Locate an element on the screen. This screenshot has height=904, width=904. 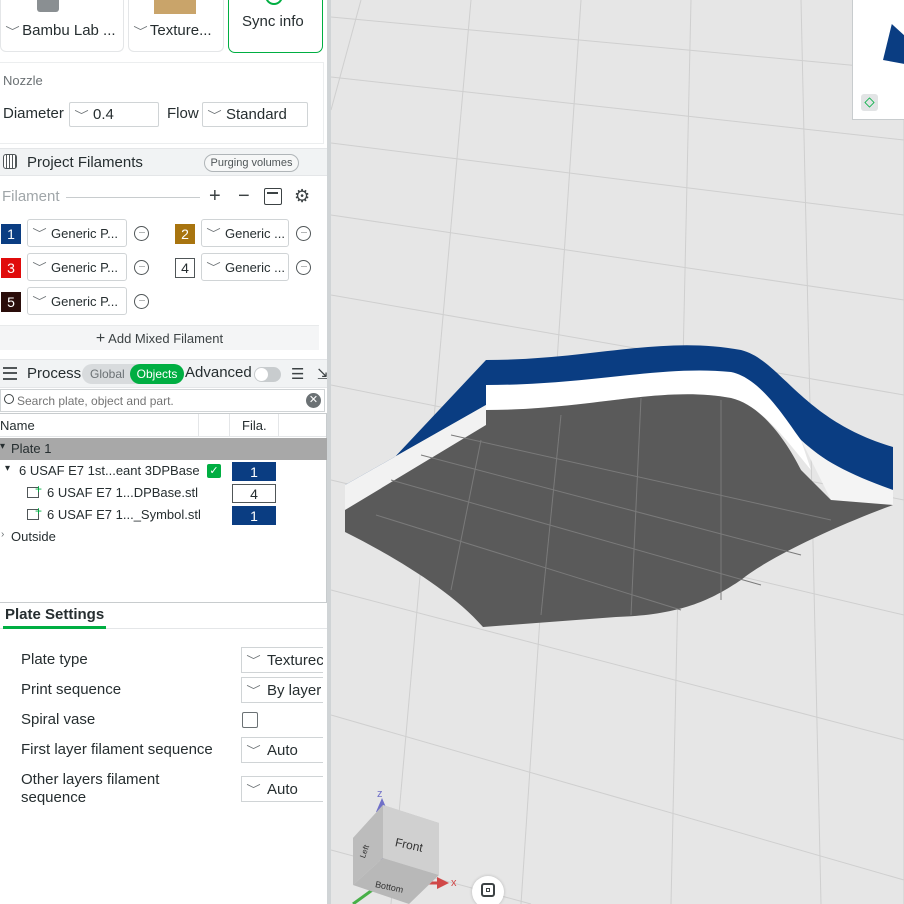
fit-view-button is located at coordinates (488, 890).